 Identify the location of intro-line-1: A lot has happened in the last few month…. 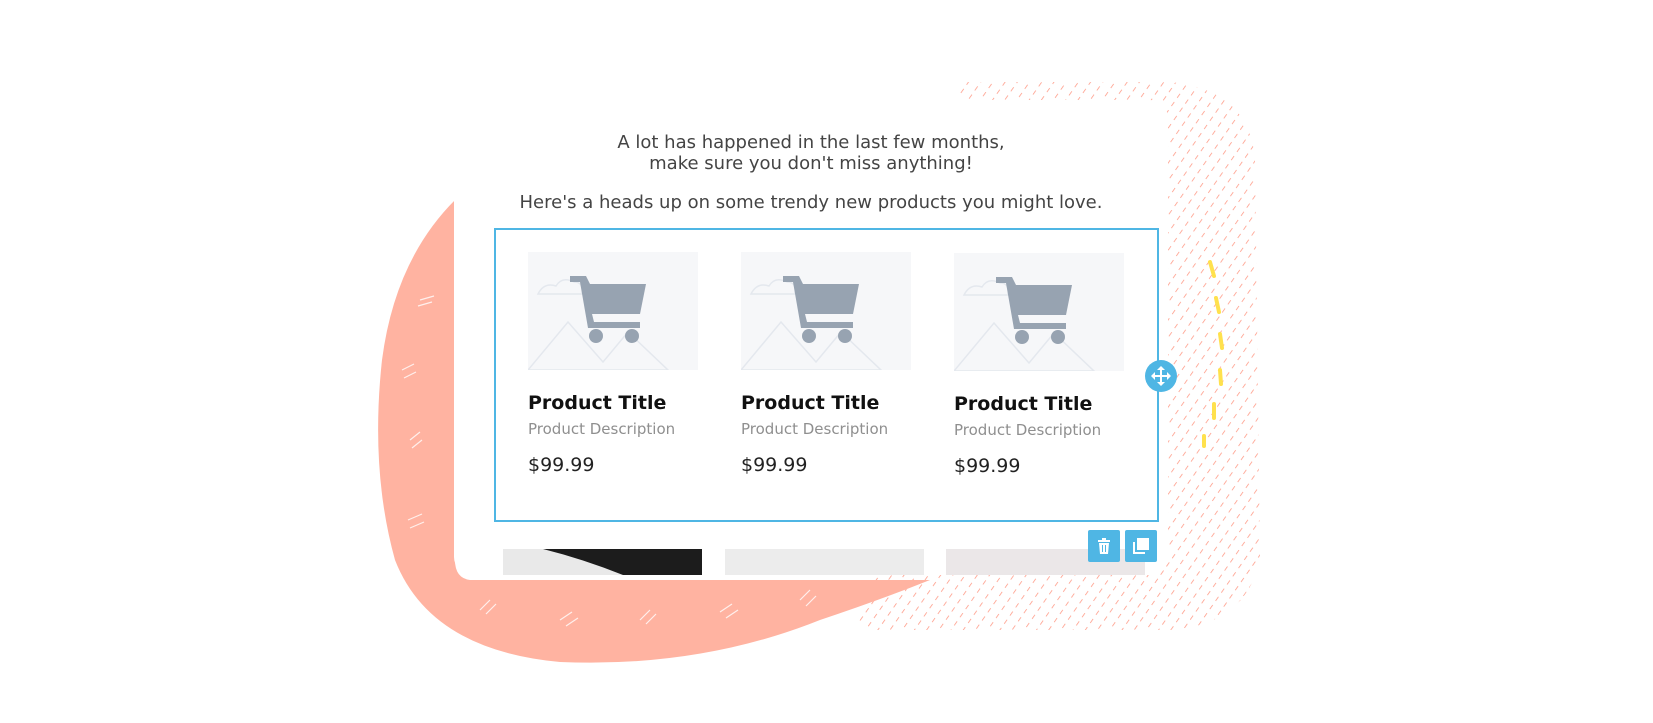
(811, 142).